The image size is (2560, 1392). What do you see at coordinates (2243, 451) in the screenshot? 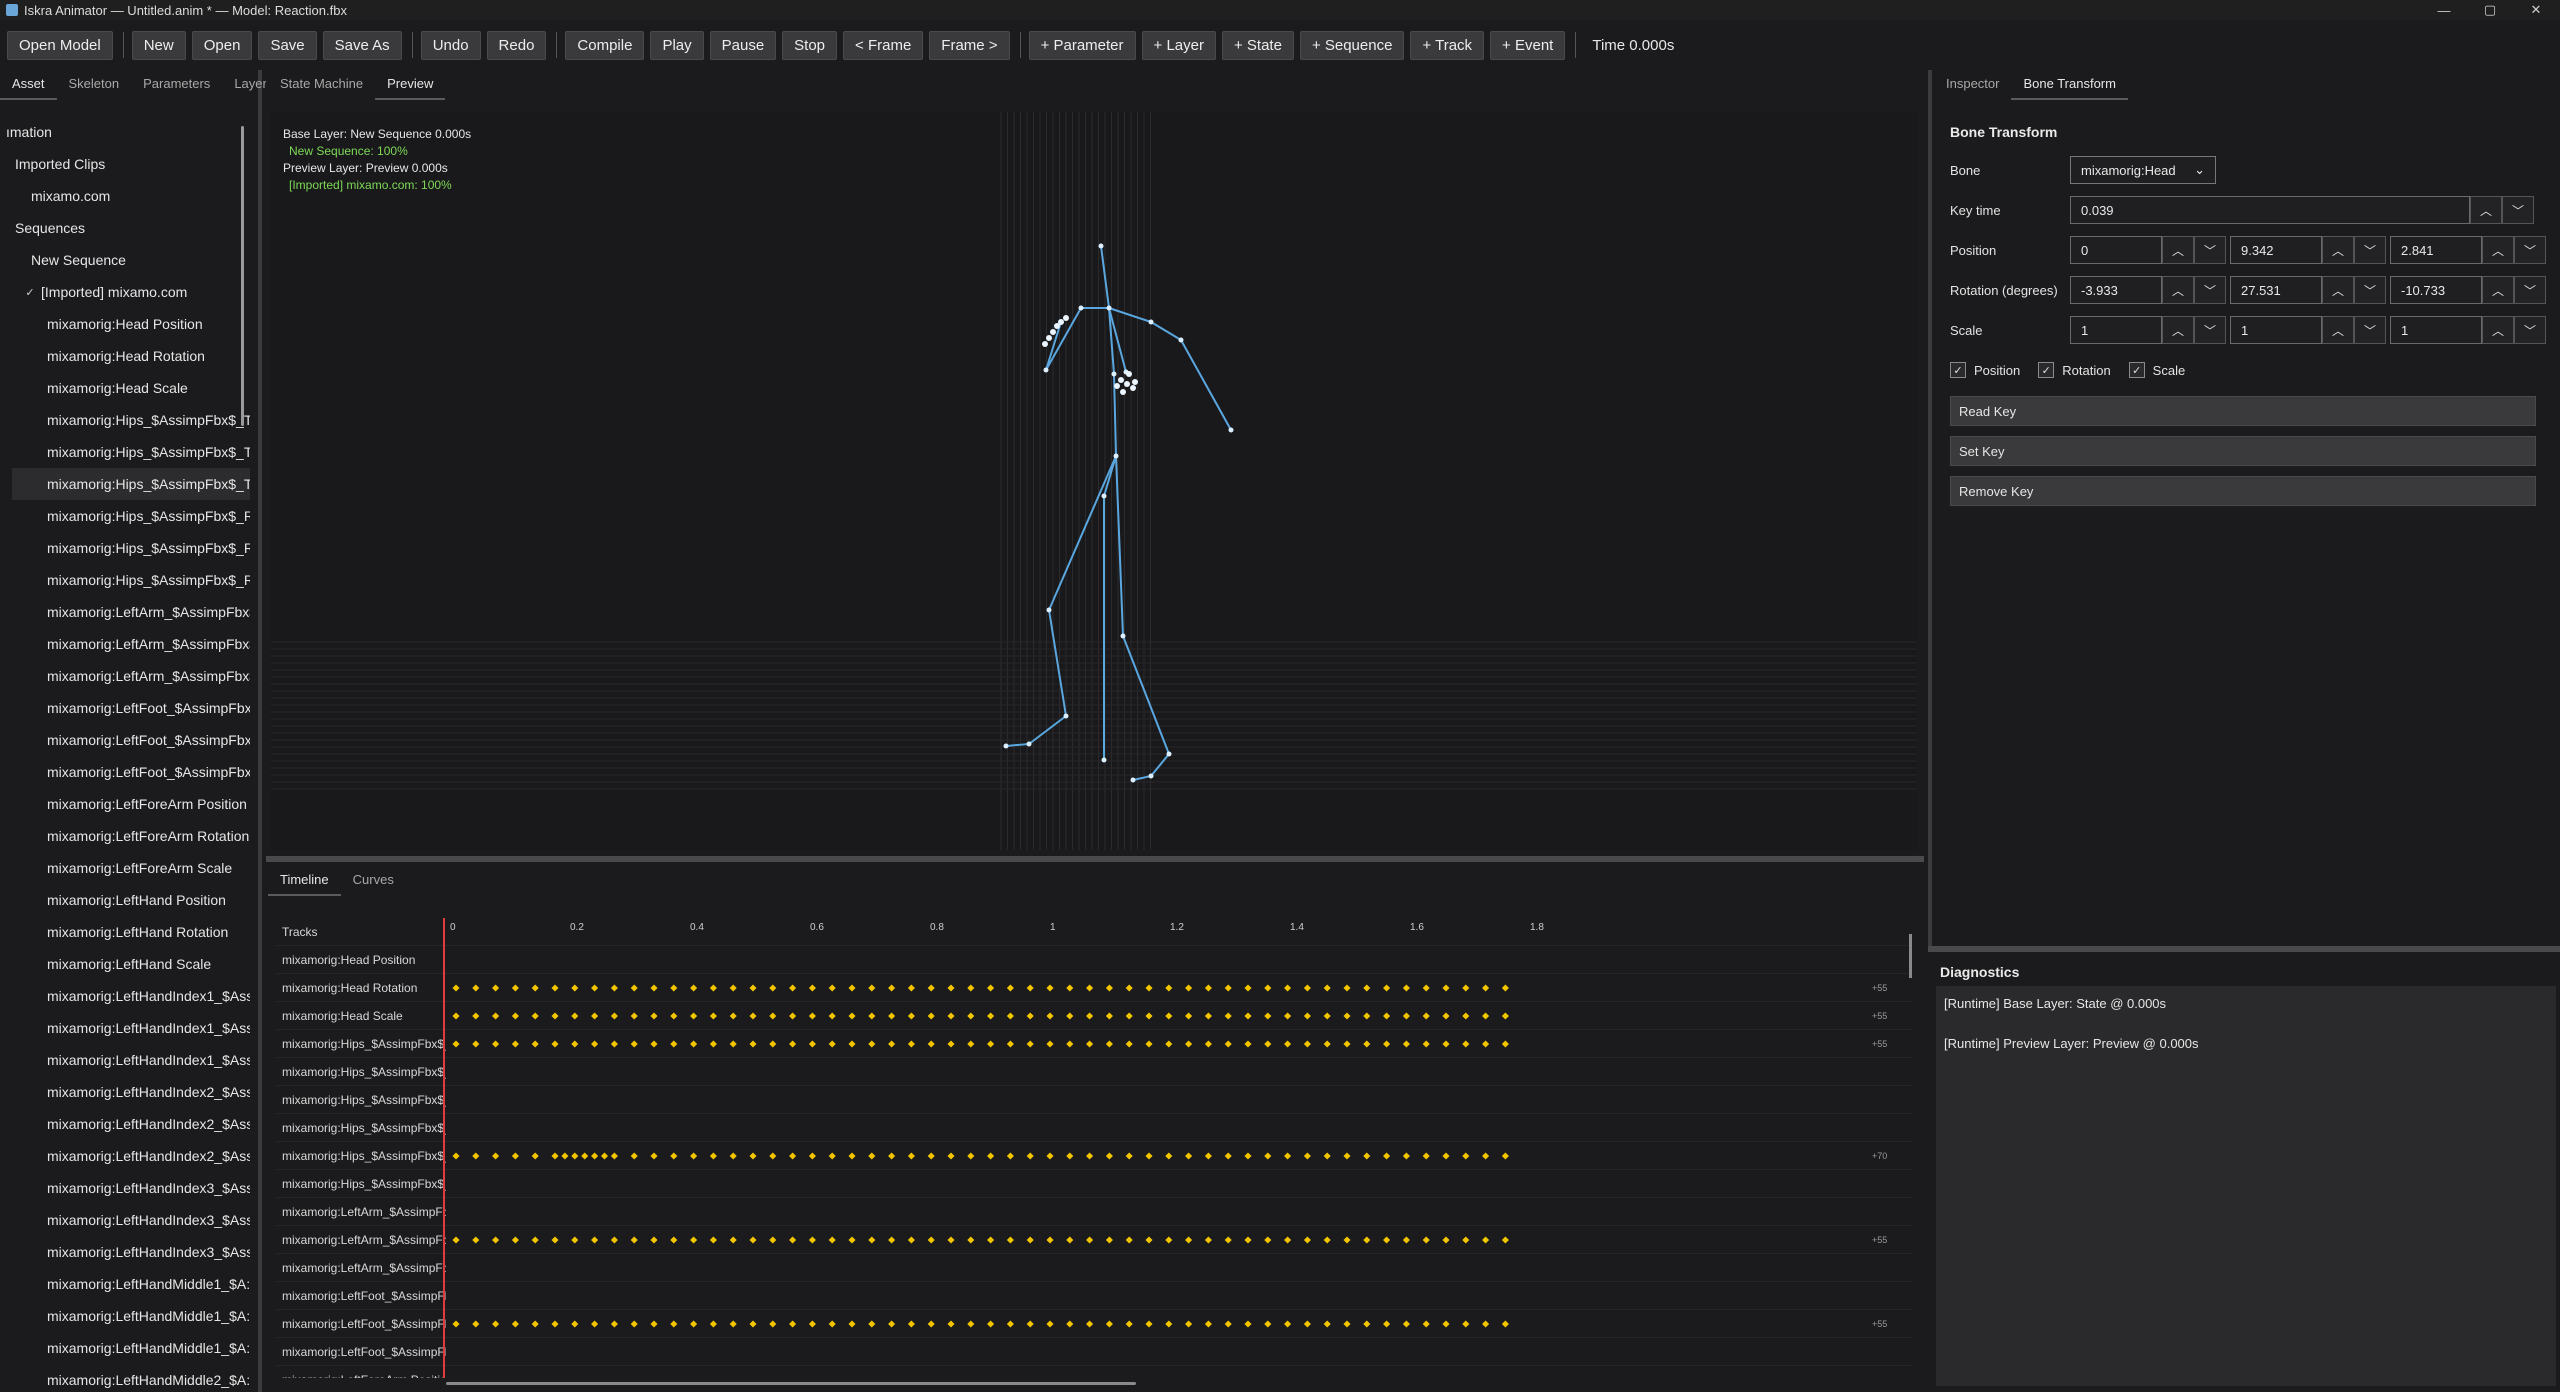
I see `set-key-button: Set Key` at bounding box center [2243, 451].